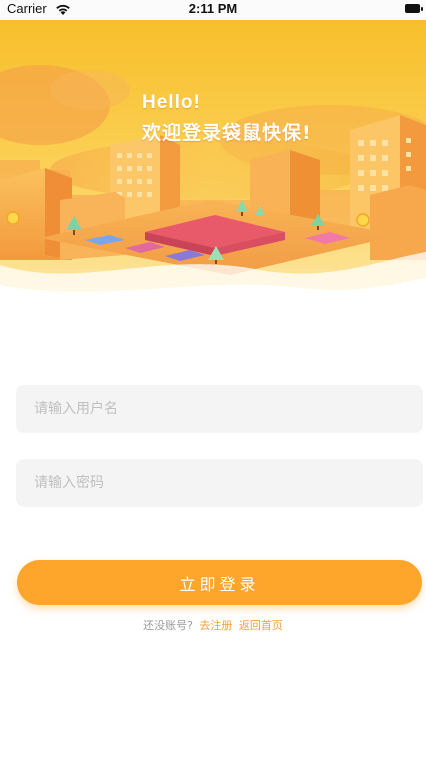 The height and width of the screenshot is (763, 426). What do you see at coordinates (414, 8) in the screenshot?
I see `battery-icon` at bounding box center [414, 8].